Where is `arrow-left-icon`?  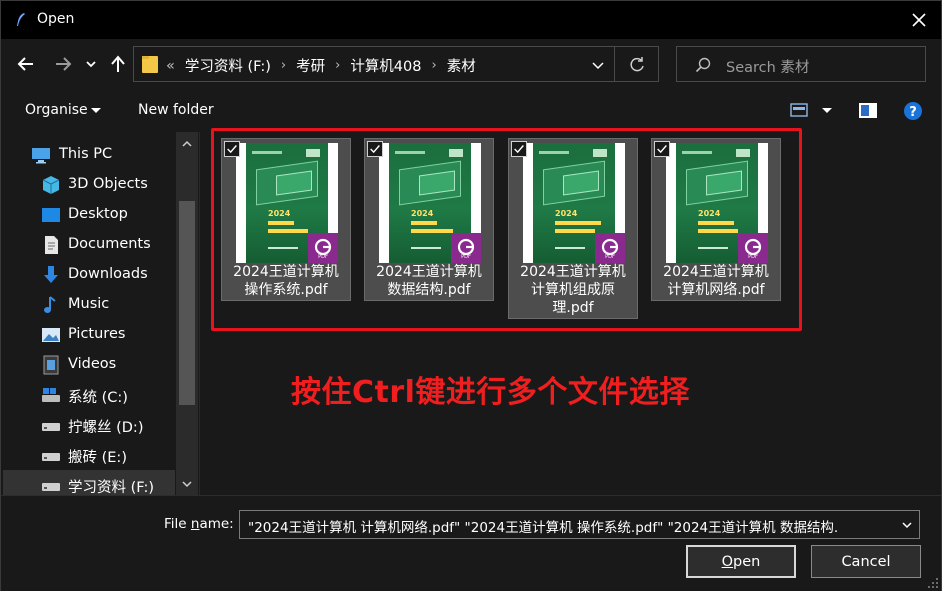 arrow-left-icon is located at coordinates (25, 64).